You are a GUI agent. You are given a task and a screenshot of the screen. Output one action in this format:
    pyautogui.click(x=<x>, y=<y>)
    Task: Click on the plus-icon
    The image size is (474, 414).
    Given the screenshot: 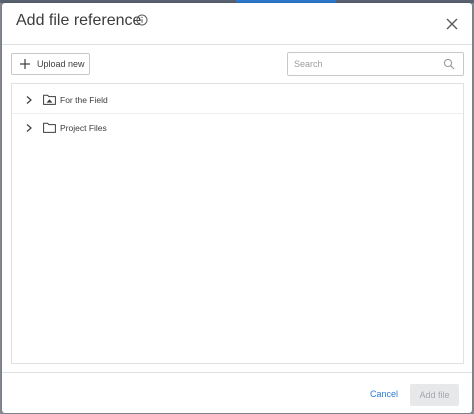 What is the action you would take?
    pyautogui.click(x=25, y=64)
    